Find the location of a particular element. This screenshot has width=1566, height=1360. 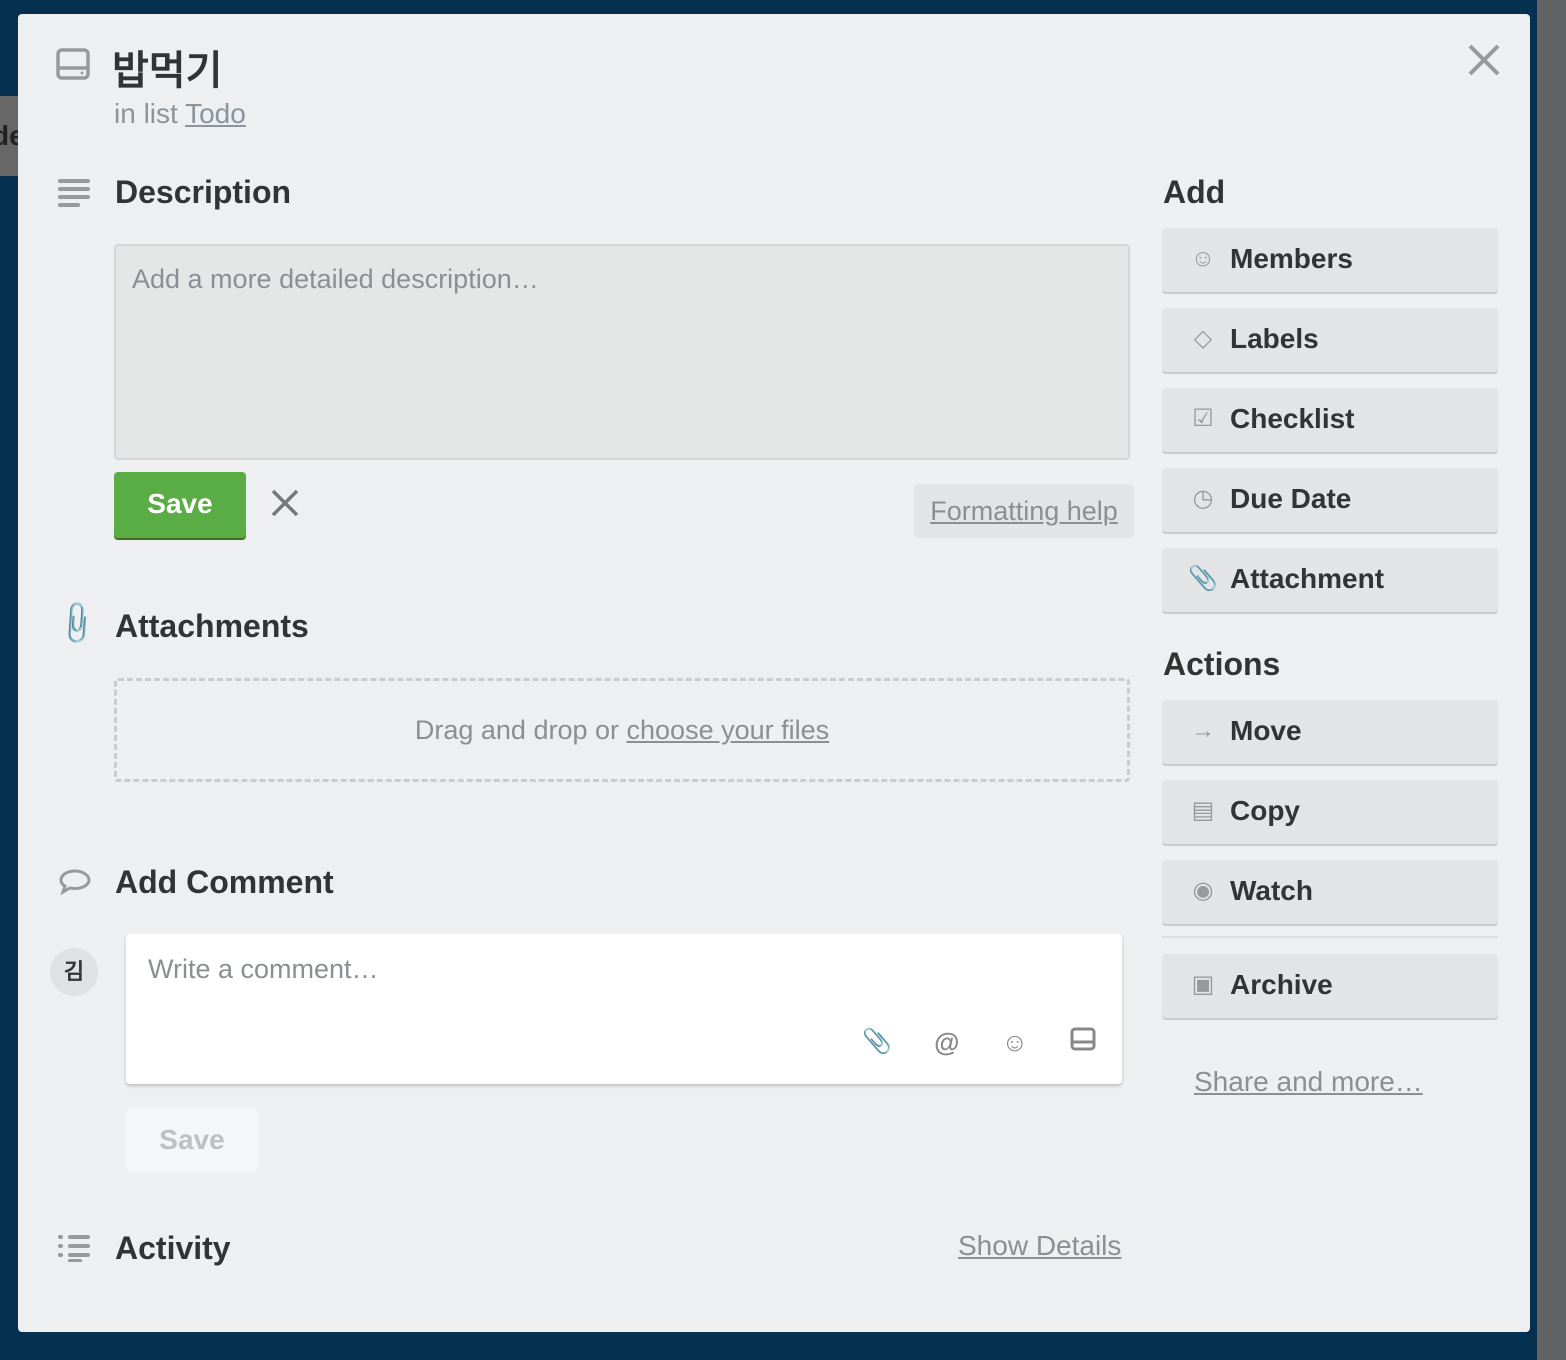

description-save-button: Save is located at coordinates (180, 505).